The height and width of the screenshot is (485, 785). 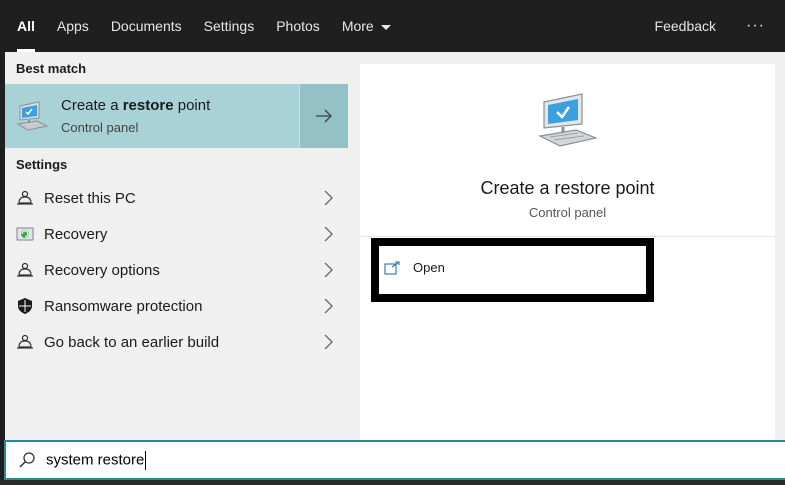 What do you see at coordinates (146, 26) in the screenshot?
I see `tab-documents: Documents` at bounding box center [146, 26].